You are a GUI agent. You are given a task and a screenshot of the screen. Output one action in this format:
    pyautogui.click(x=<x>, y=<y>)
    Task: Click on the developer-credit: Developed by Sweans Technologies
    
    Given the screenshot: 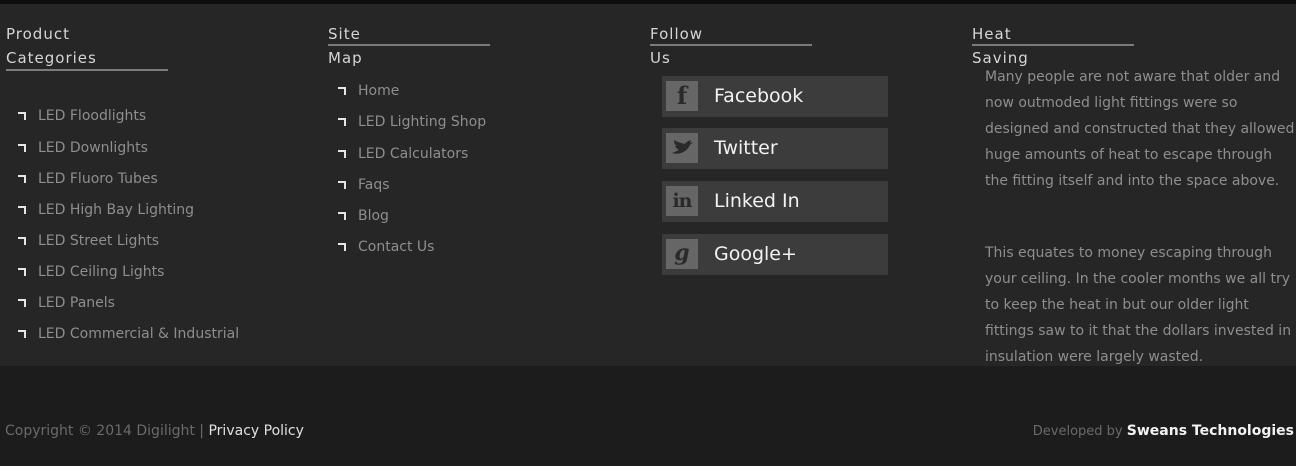 What is the action you would take?
    pyautogui.click(x=1163, y=431)
    